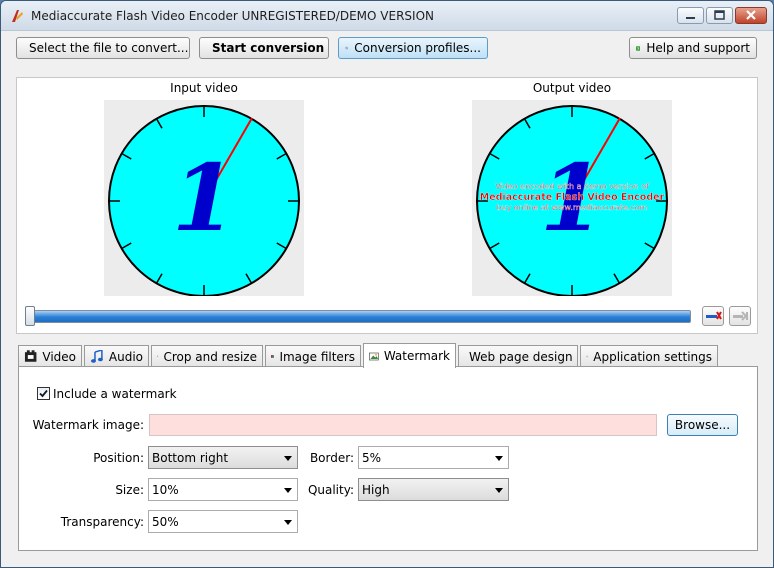 This screenshot has height=568, width=774. Describe the element at coordinates (374, 356) in the screenshot. I see `picture-icon` at that location.